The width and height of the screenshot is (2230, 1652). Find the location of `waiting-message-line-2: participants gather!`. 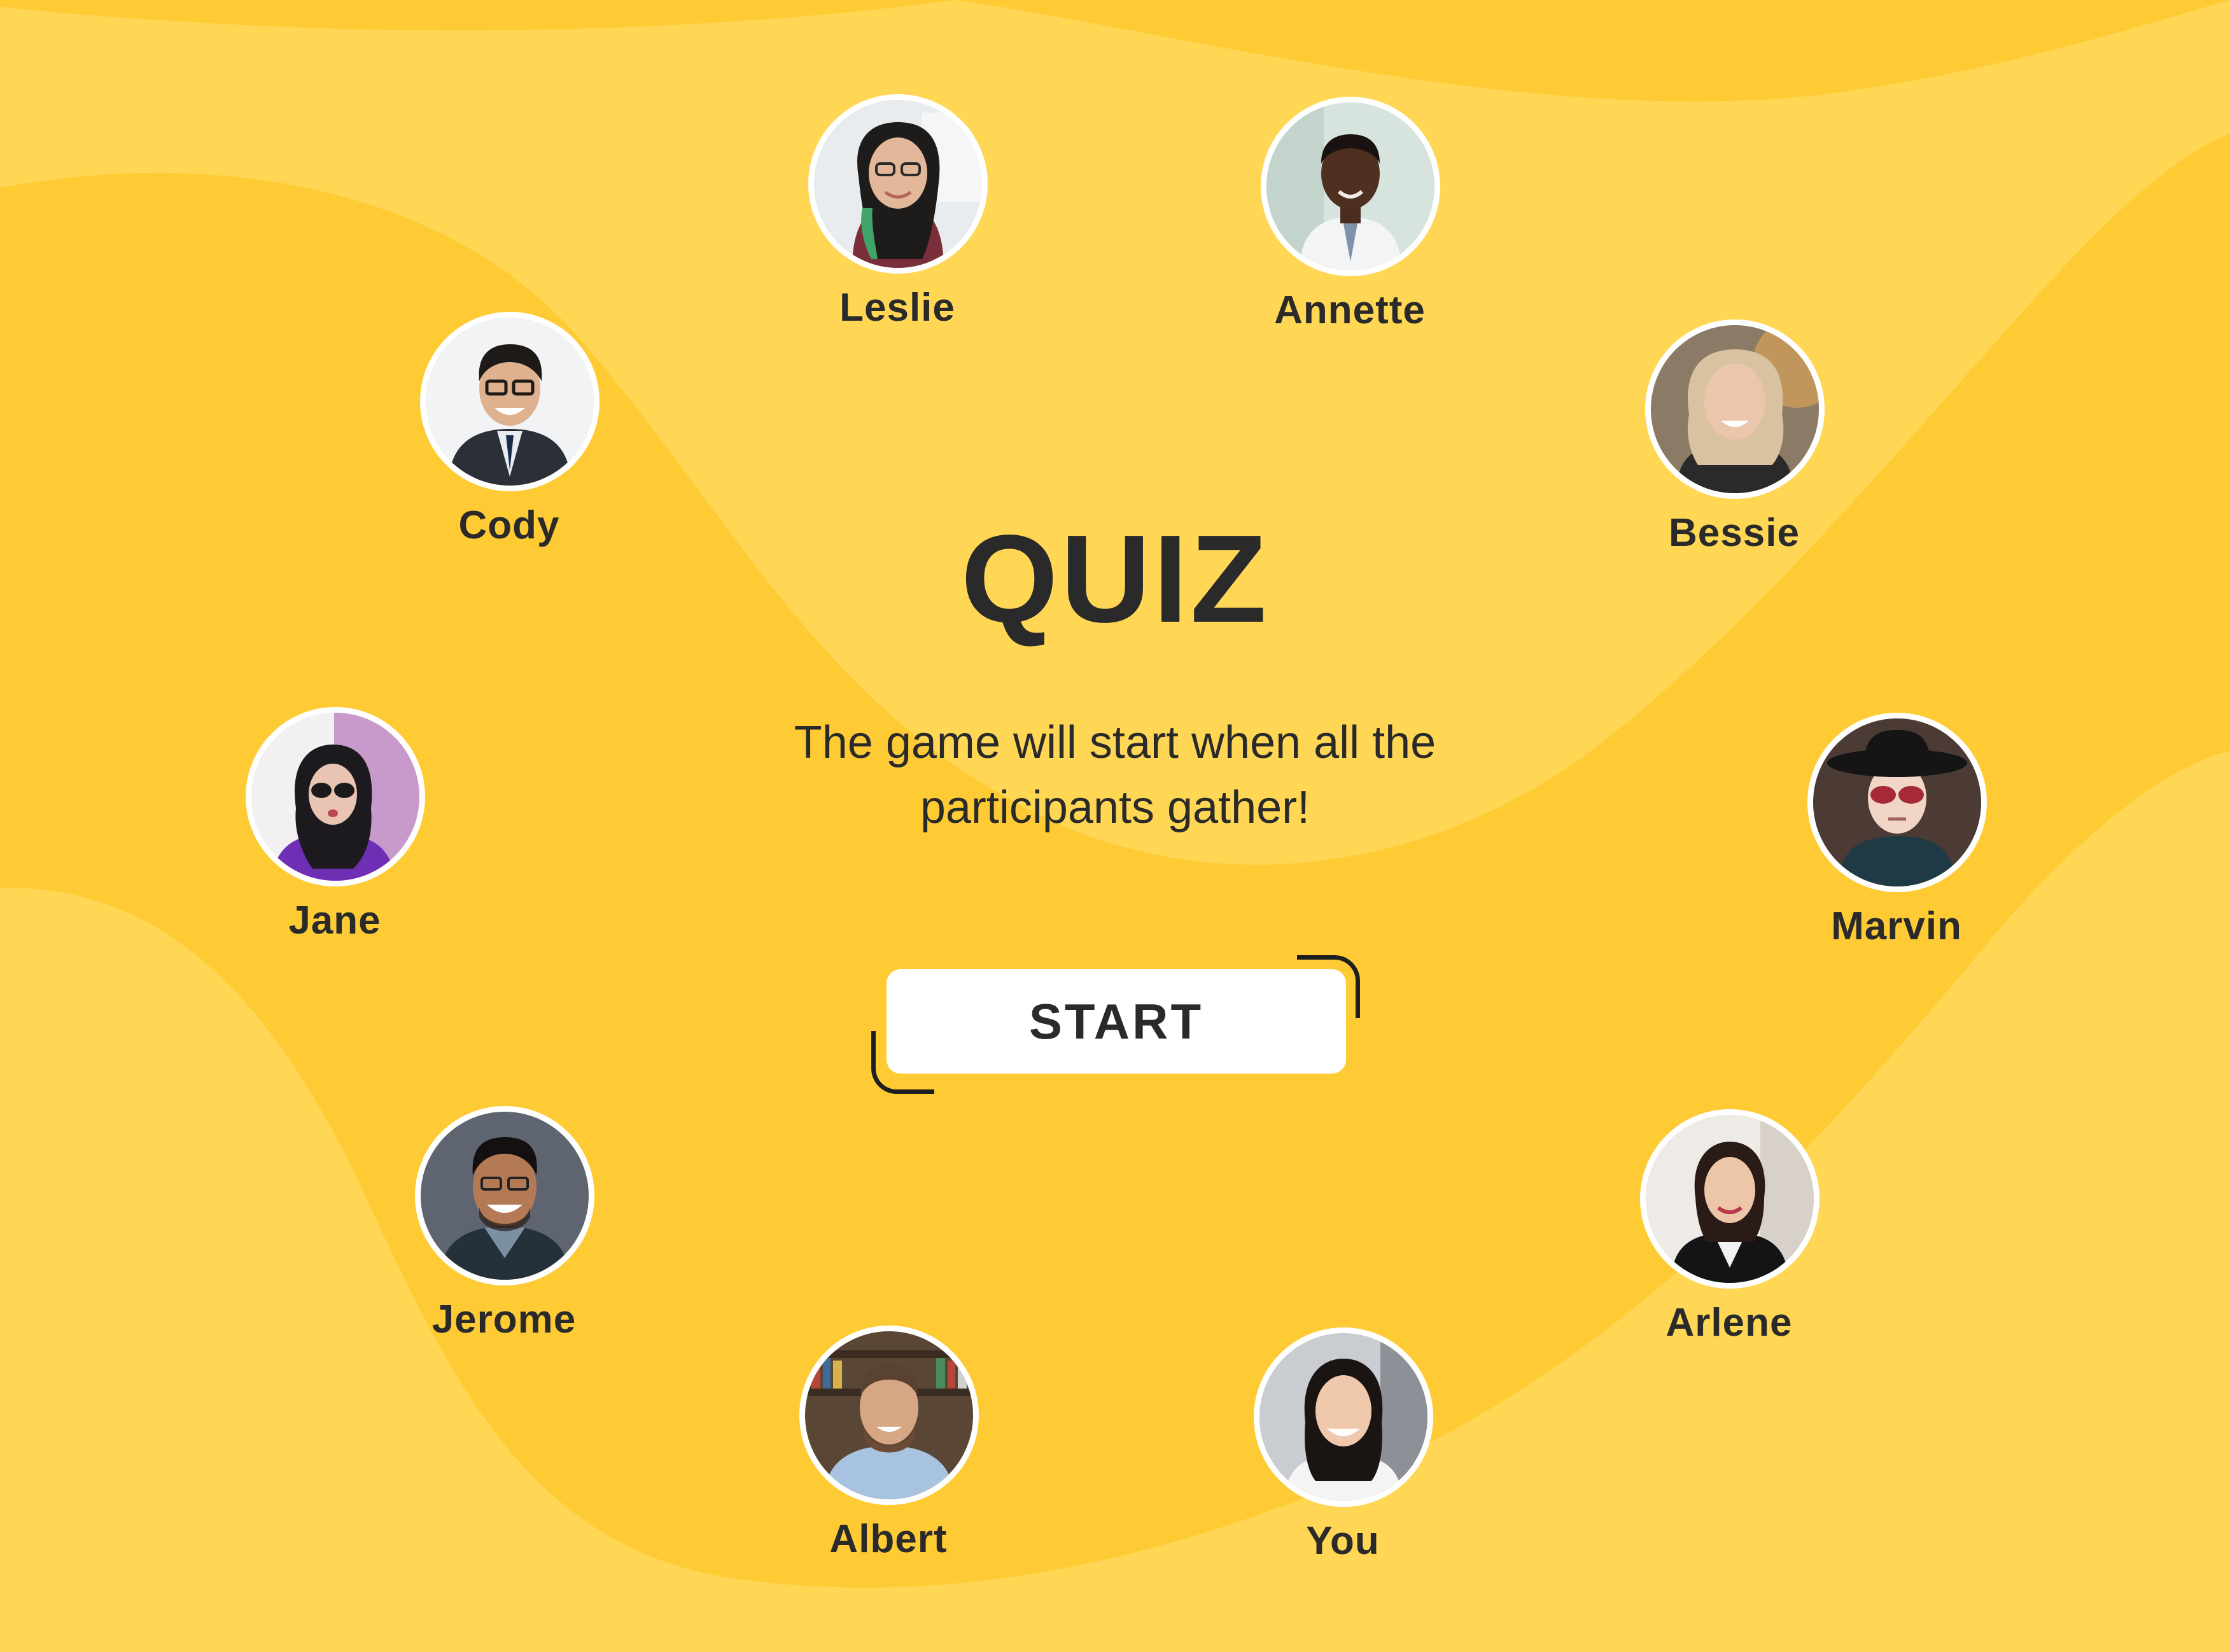

waiting-message-line-2: participants gather! is located at coordinates (1115, 807).